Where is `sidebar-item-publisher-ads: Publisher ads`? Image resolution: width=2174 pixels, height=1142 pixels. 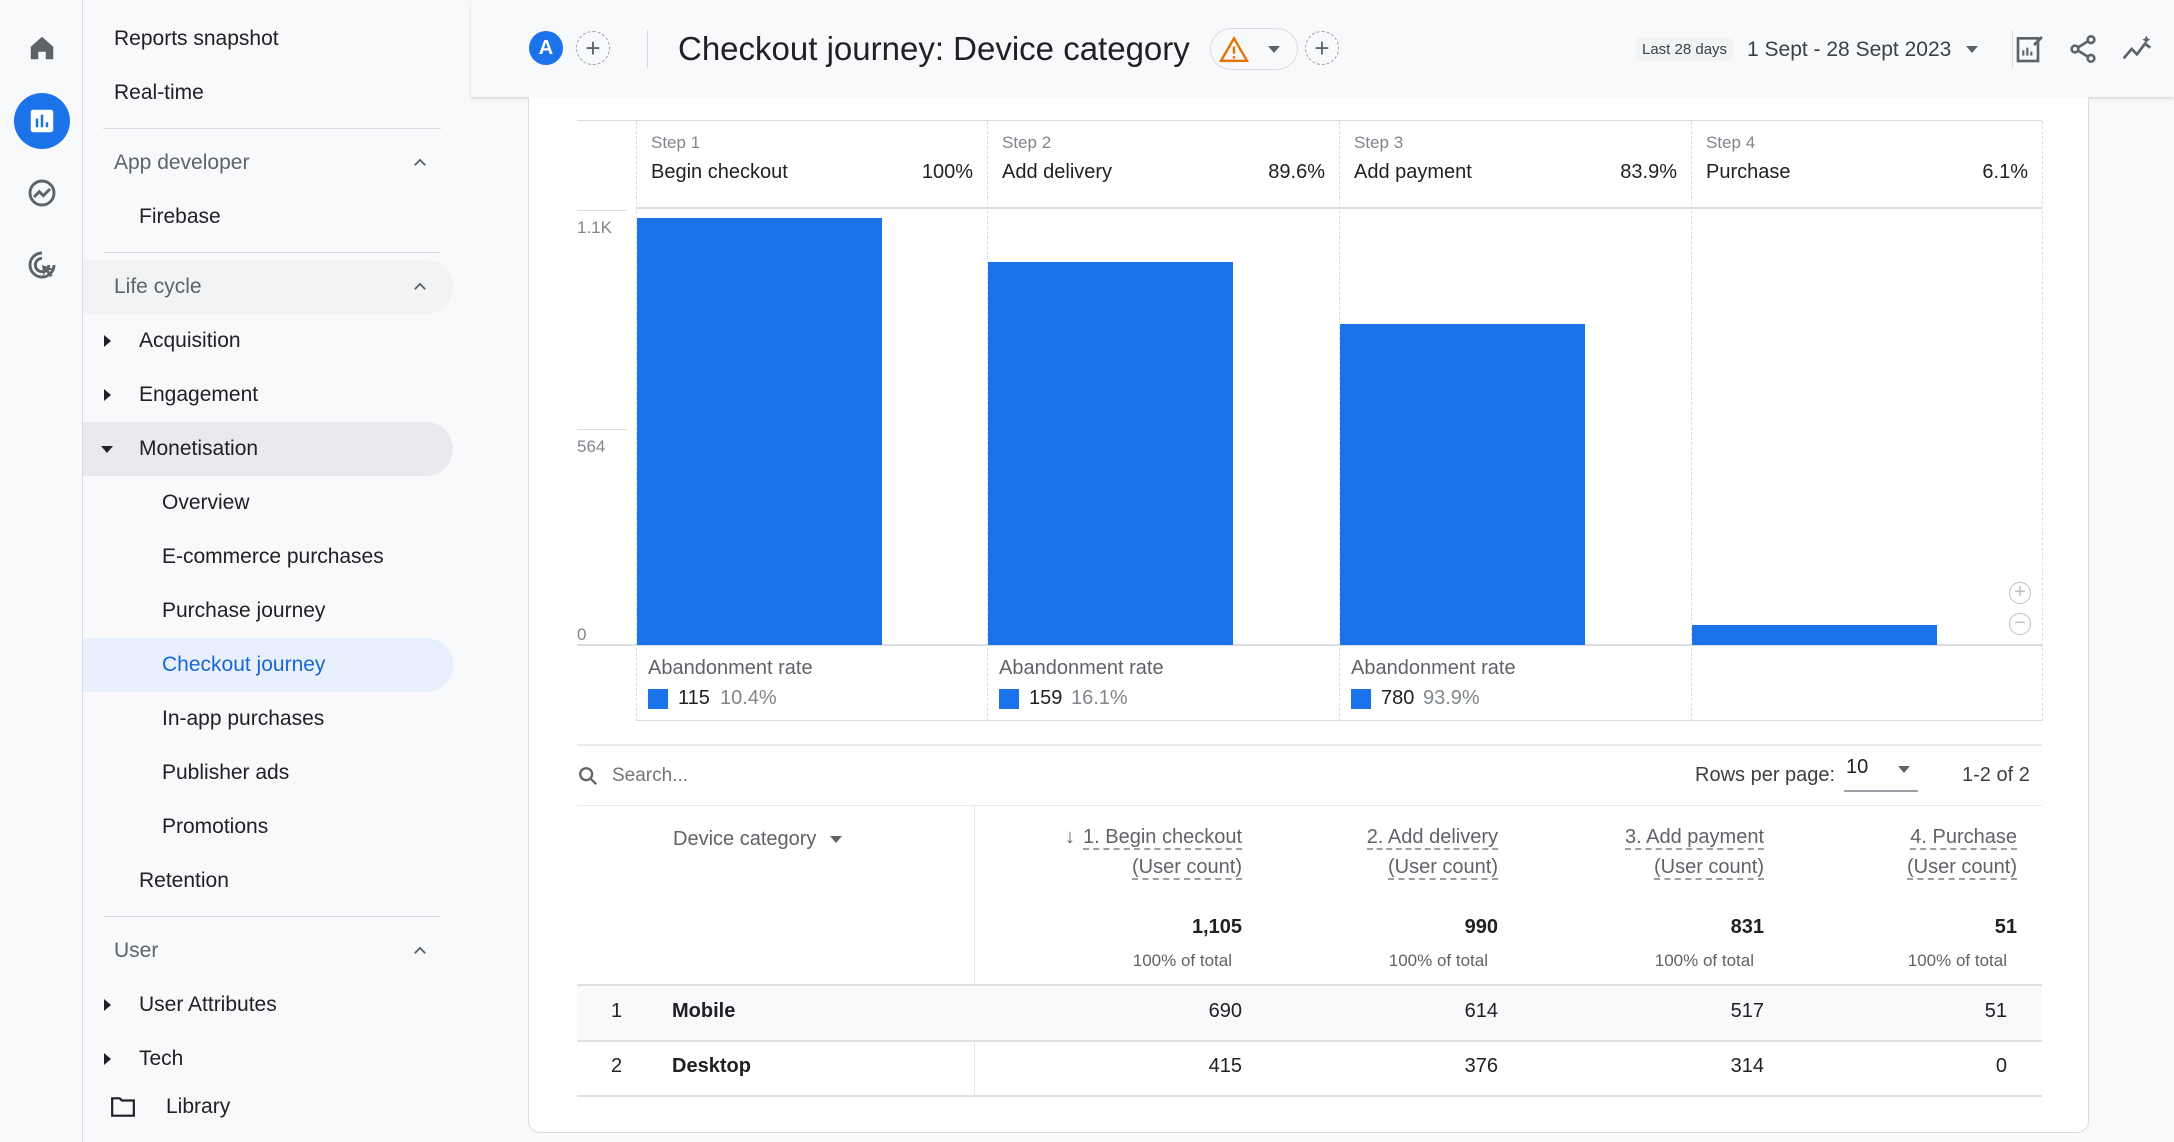
sidebar-item-publisher-ads: Publisher ads is located at coordinates (268, 773).